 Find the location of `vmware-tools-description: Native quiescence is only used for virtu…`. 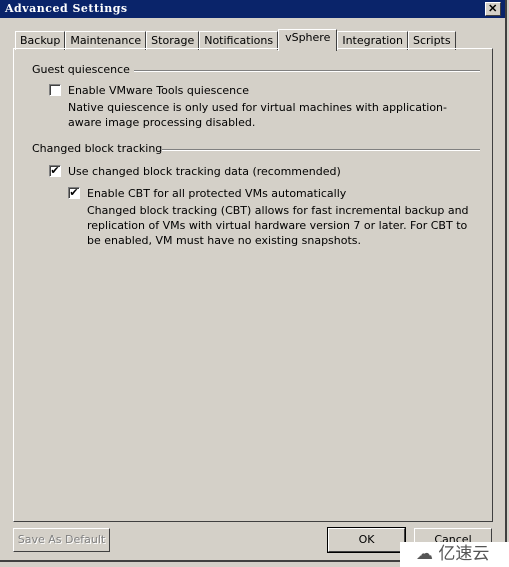

vmware-tools-description: Native quiescence is only used for virtu… is located at coordinates (257, 115).